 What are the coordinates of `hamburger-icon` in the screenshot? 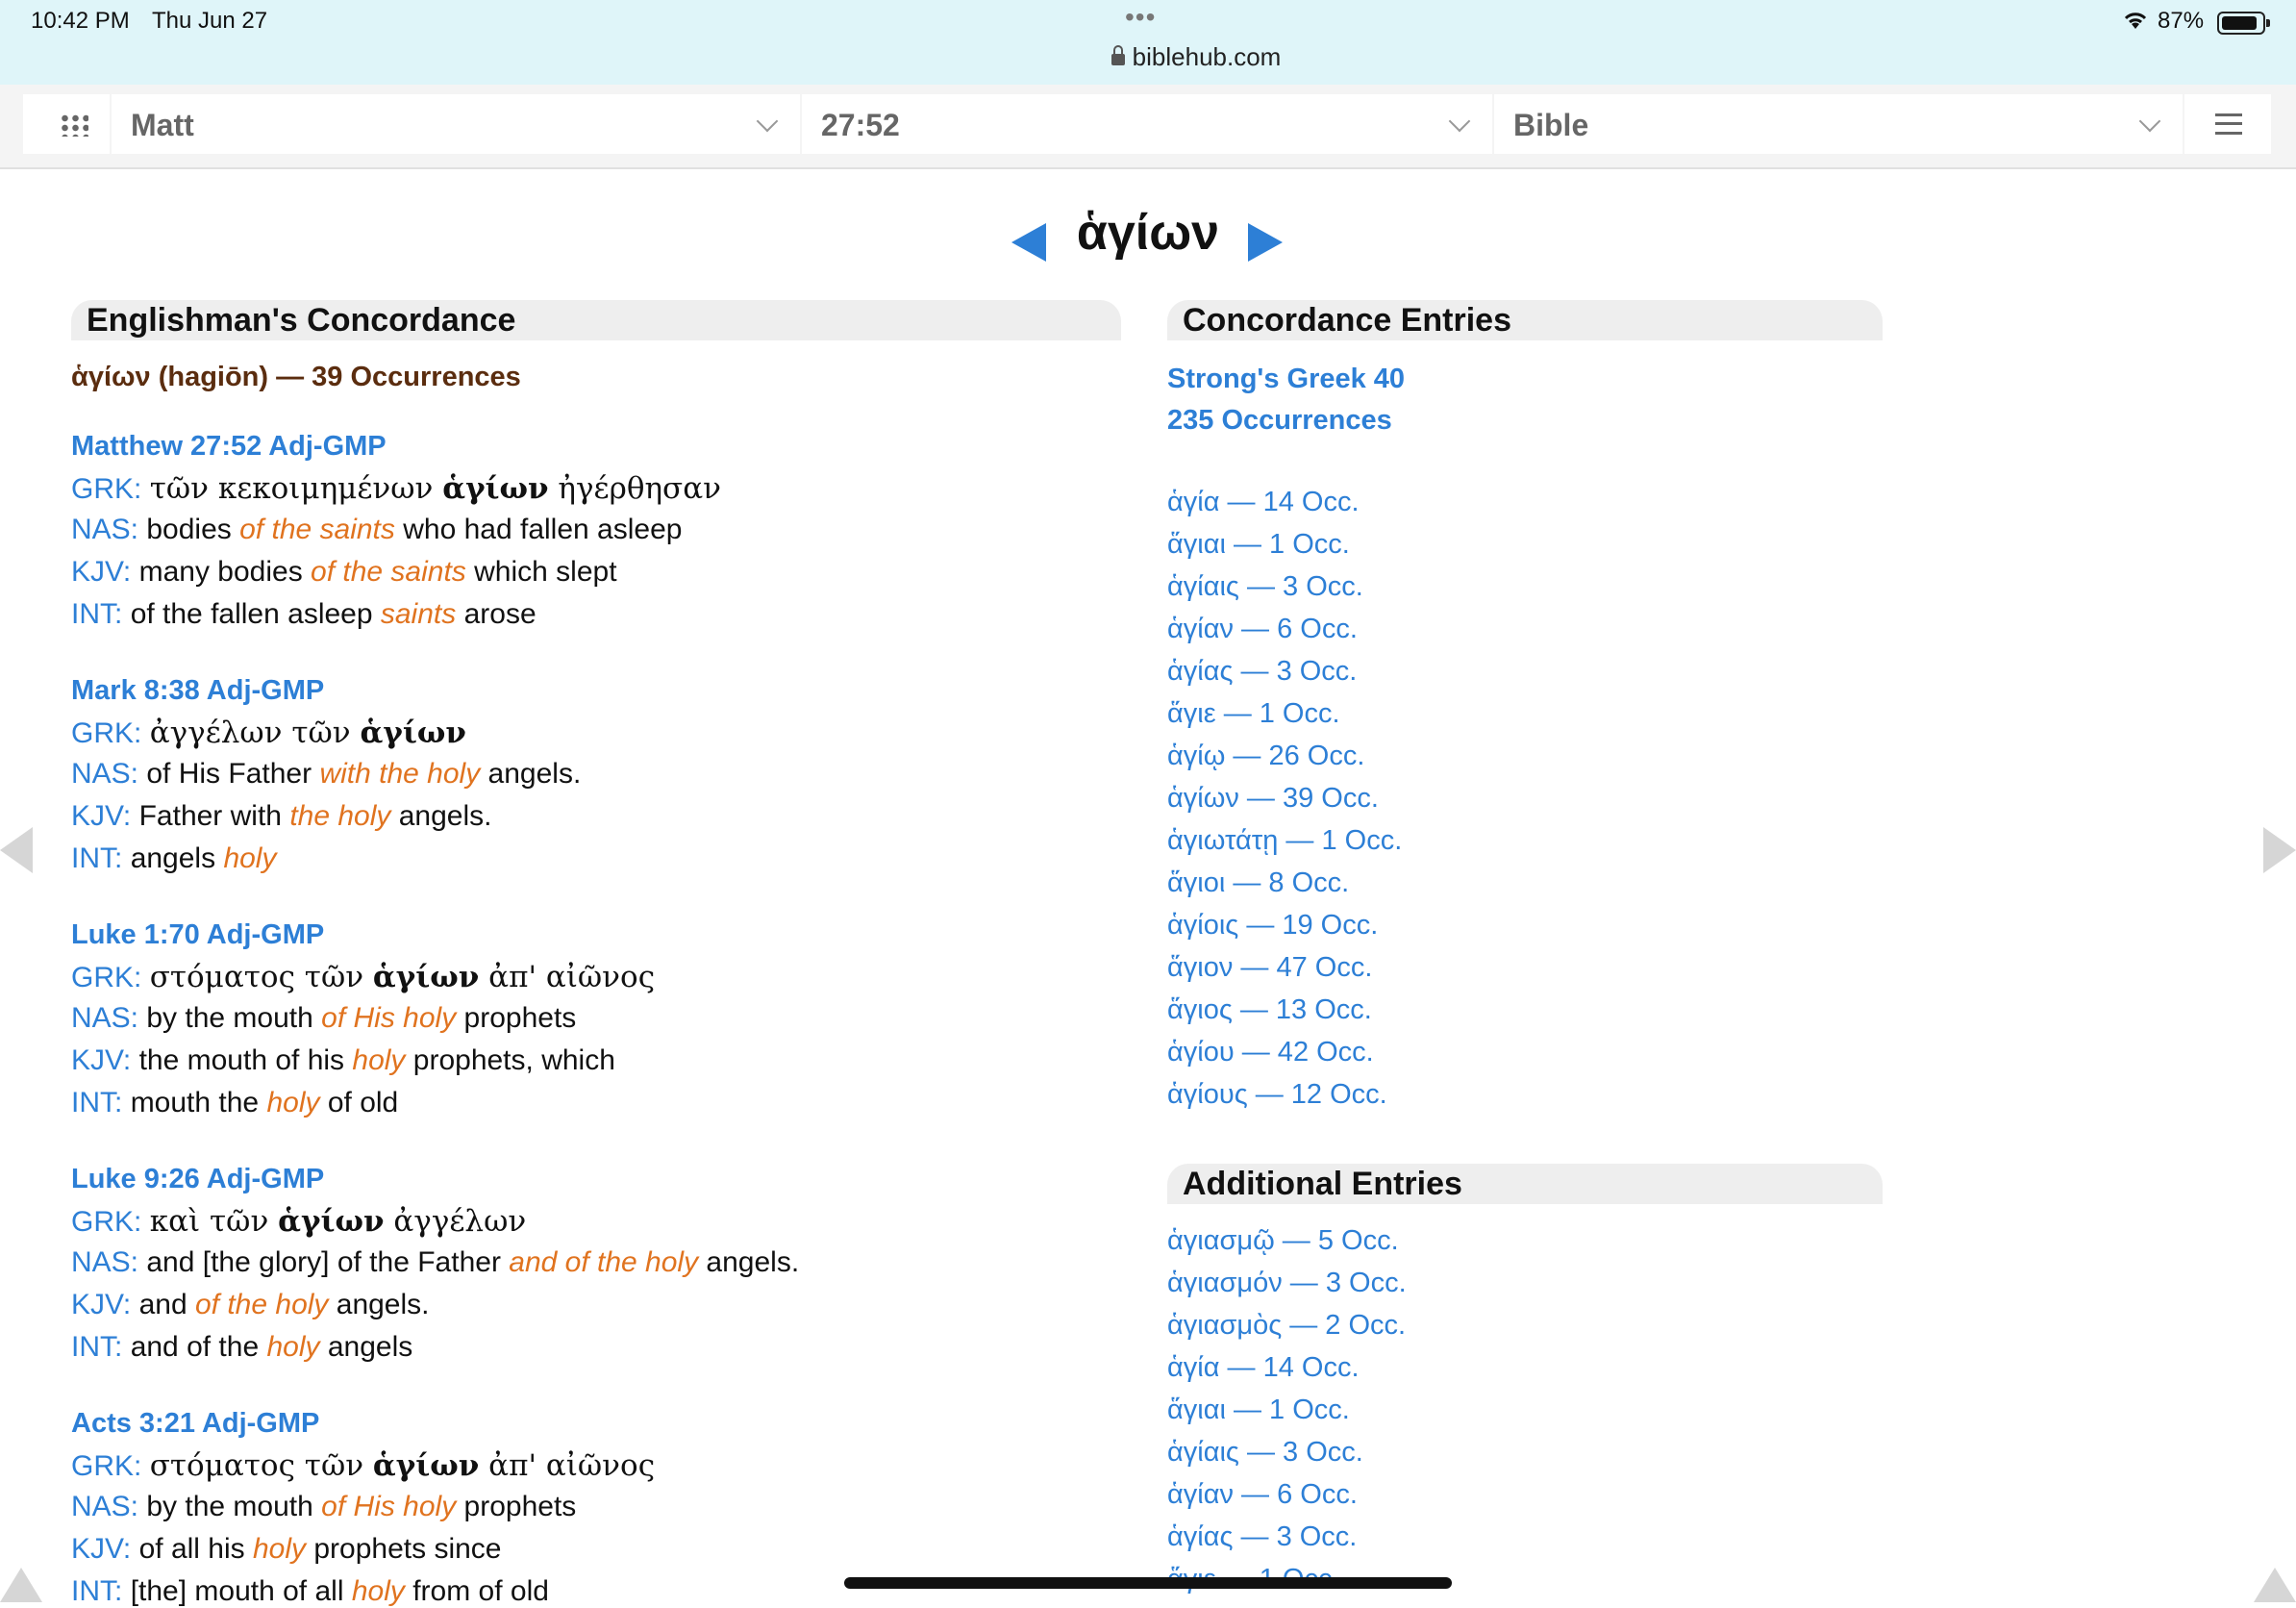 It's located at (2228, 124).